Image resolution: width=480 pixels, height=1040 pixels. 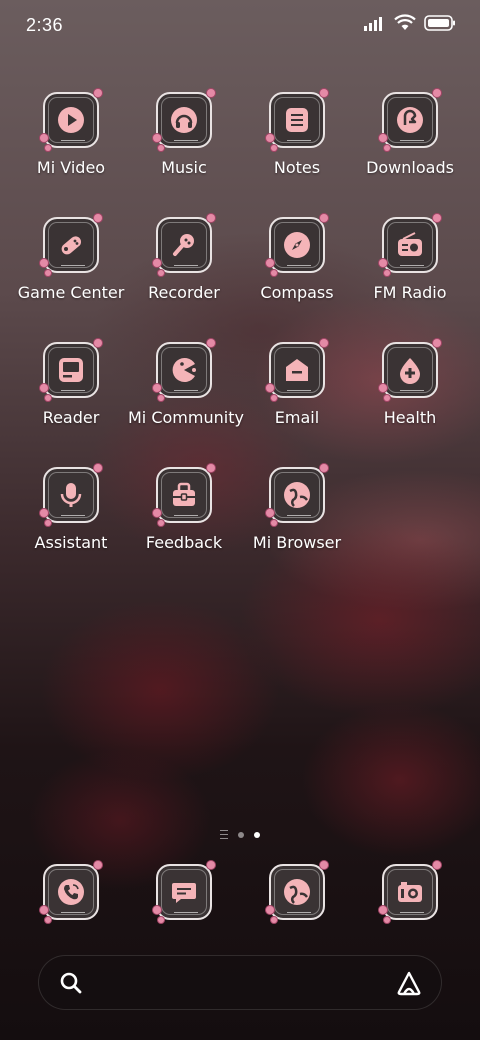 I want to click on app-compass: Compass, so click(x=297, y=258).